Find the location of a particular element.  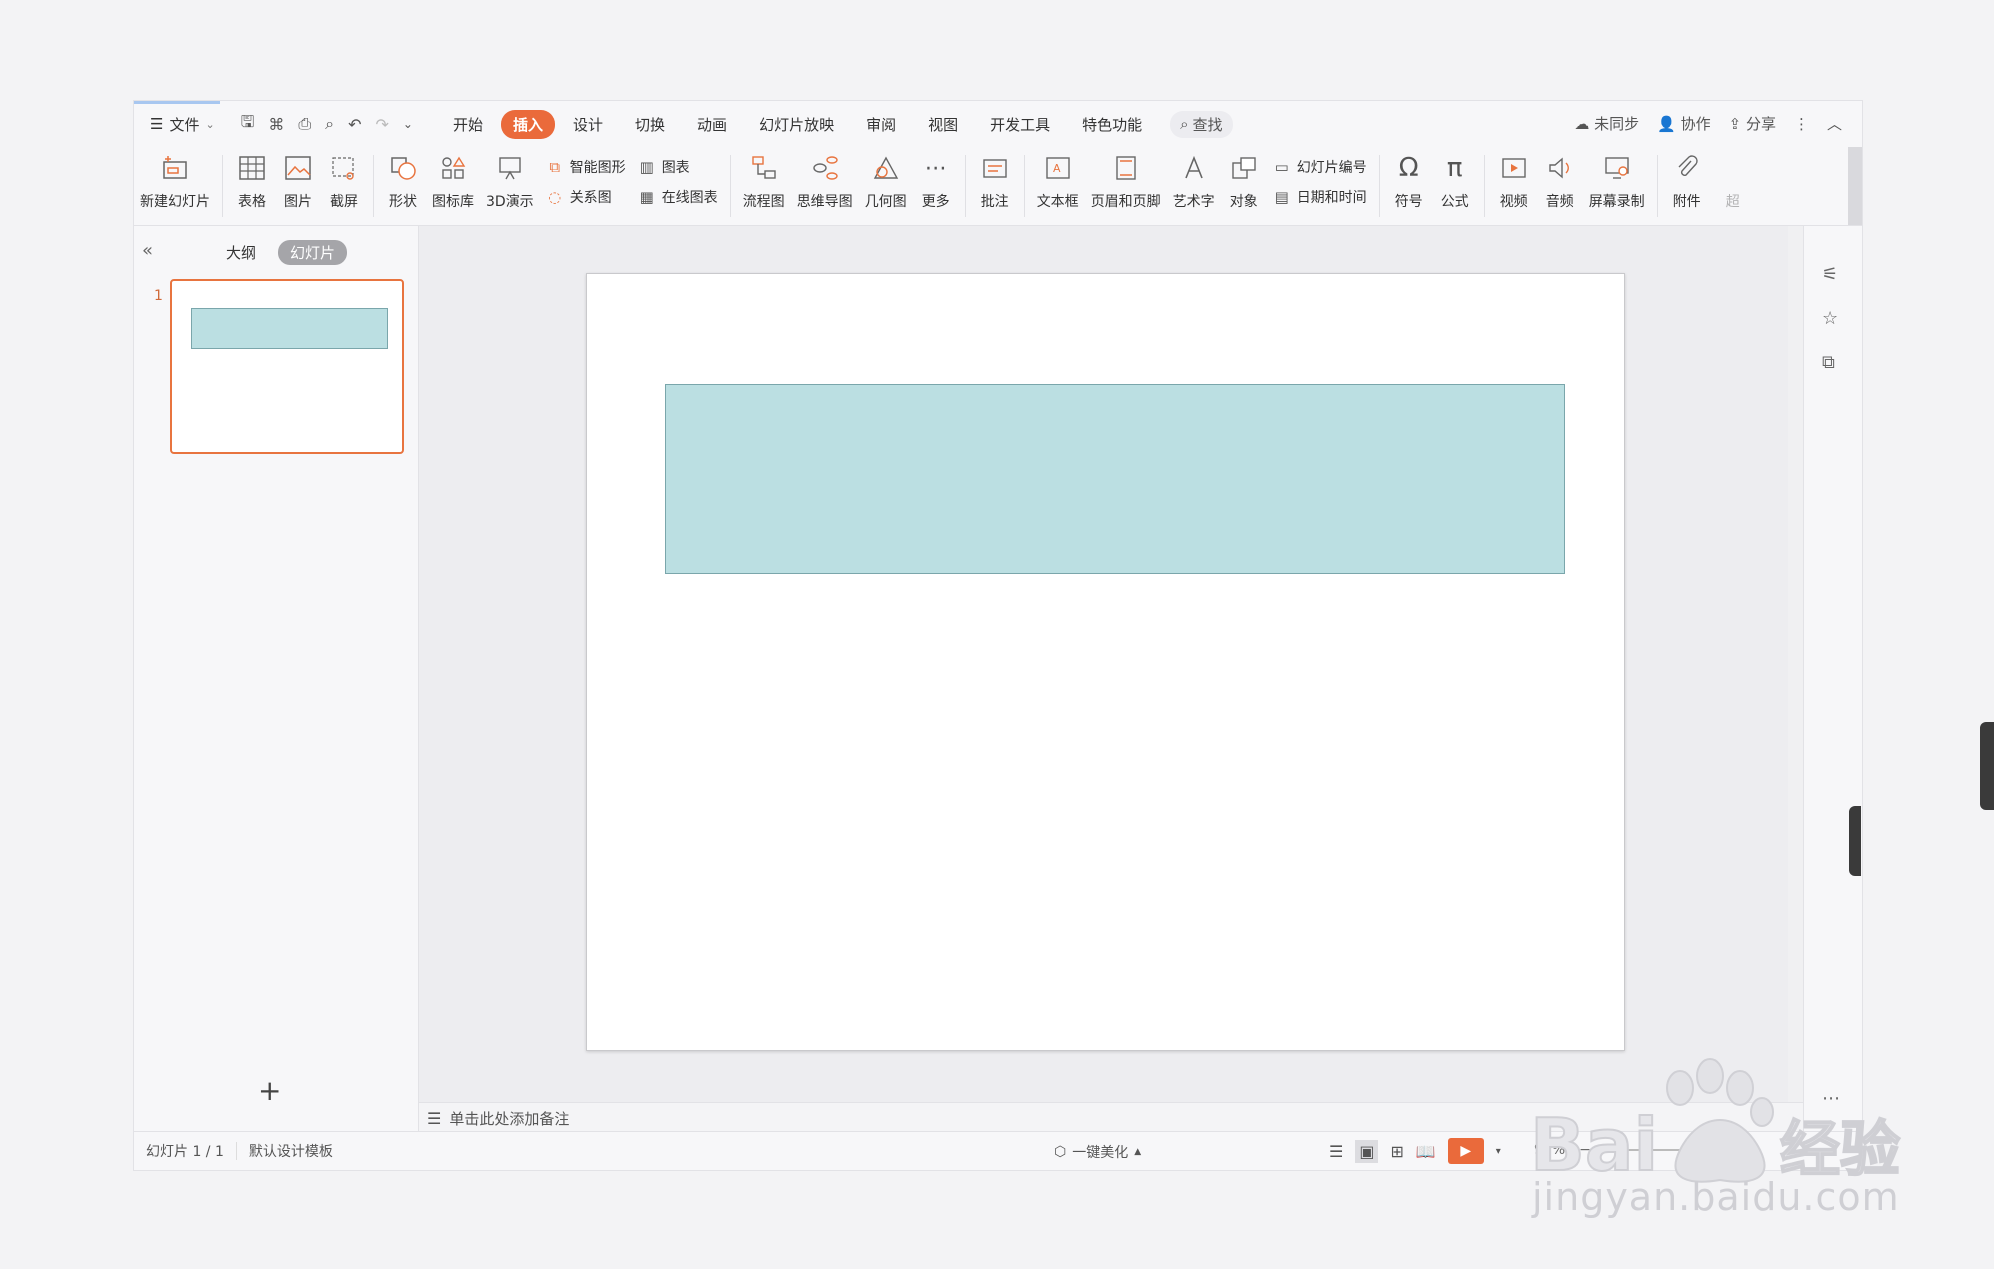

screen-record-icon is located at coordinates (1617, 168).